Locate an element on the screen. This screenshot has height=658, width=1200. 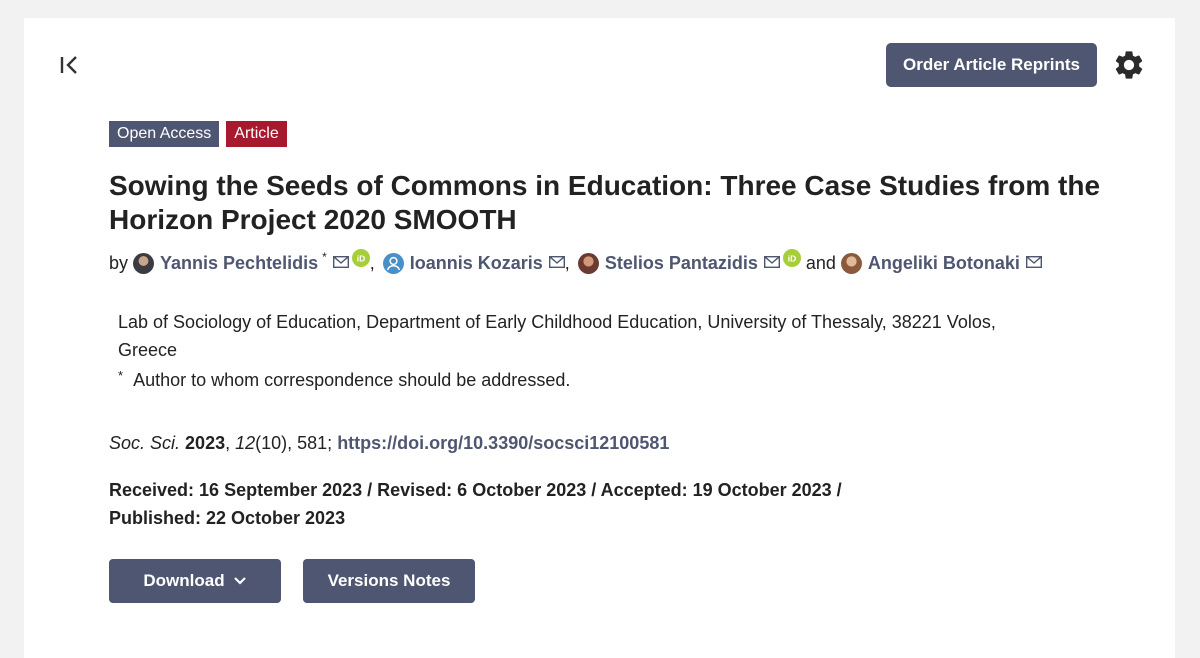
correspondence-mark: * is located at coordinates (121, 375).